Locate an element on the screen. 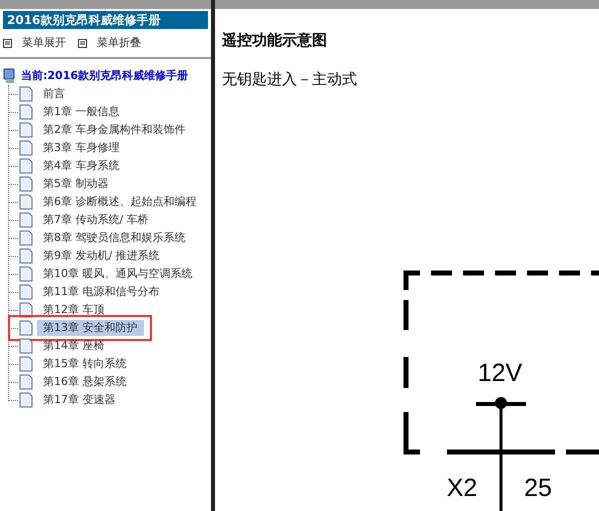 This screenshot has width=599, height=511. tree-item: 第7章 传动系统/ 车桥 is located at coordinates (96, 220).